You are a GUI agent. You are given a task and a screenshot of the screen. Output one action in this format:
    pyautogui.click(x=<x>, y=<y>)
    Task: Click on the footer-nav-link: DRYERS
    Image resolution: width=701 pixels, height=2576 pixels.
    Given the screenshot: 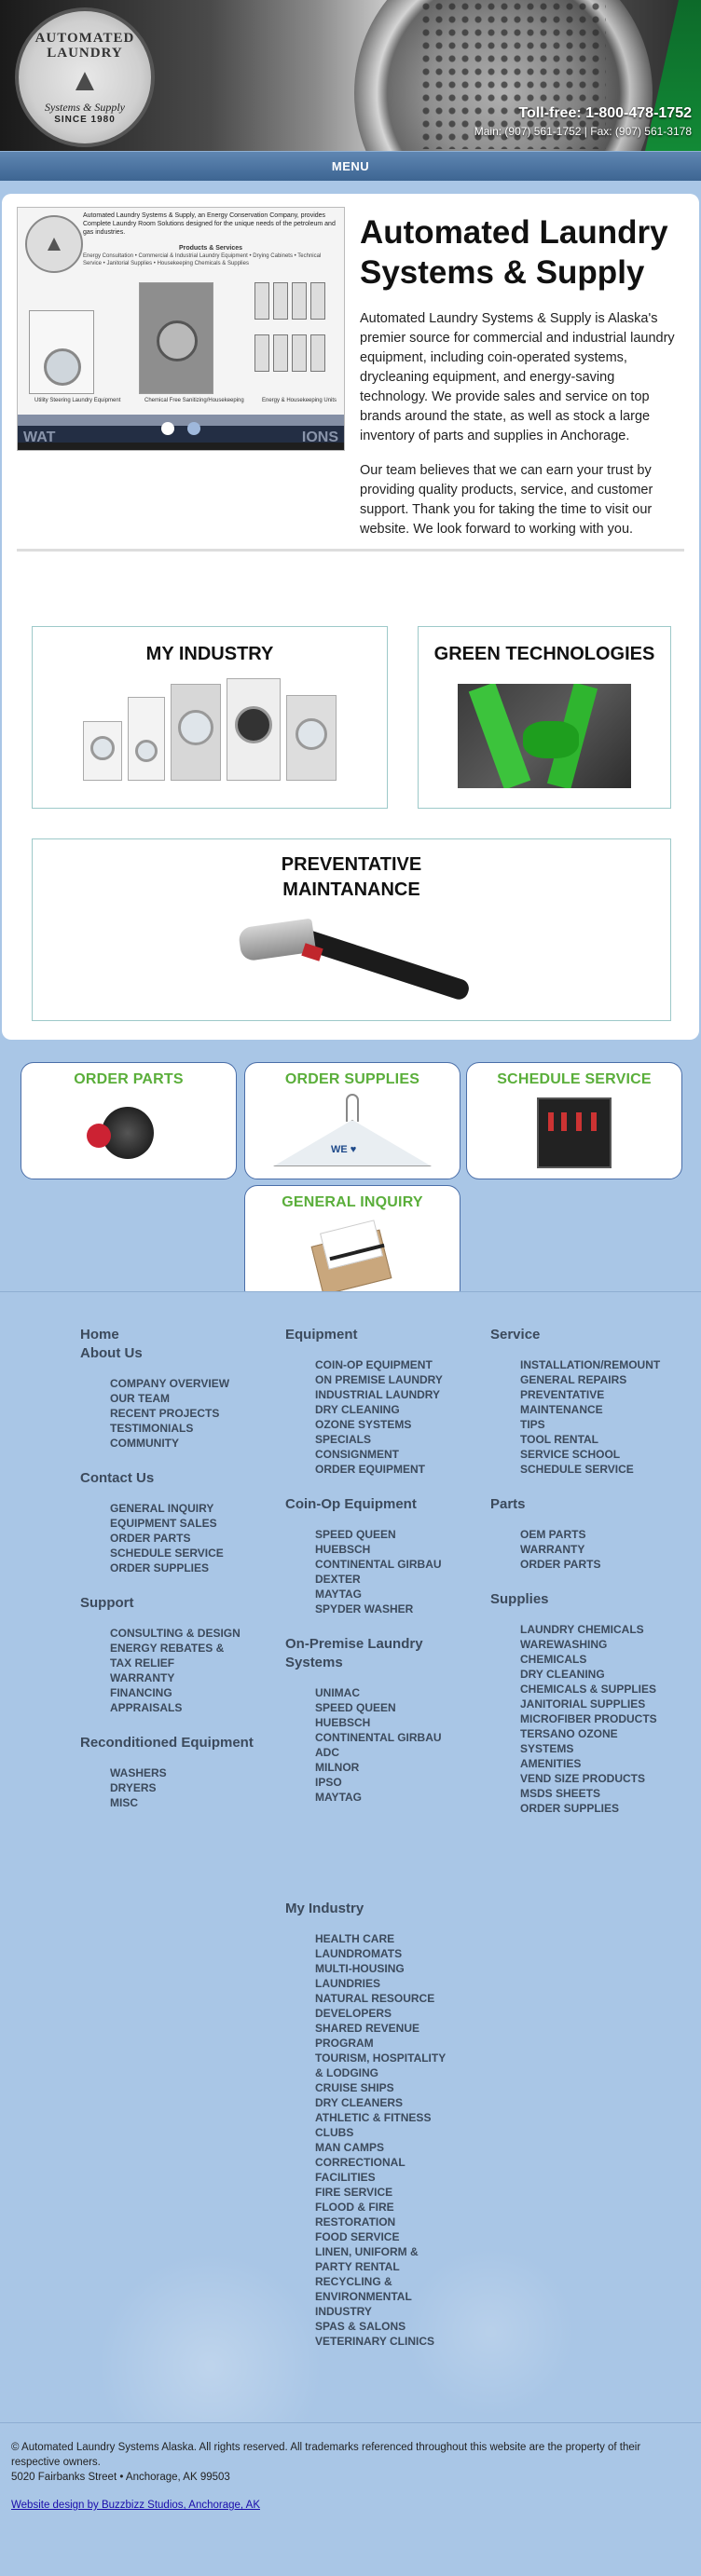 What is the action you would take?
    pyautogui.click(x=188, y=1787)
    